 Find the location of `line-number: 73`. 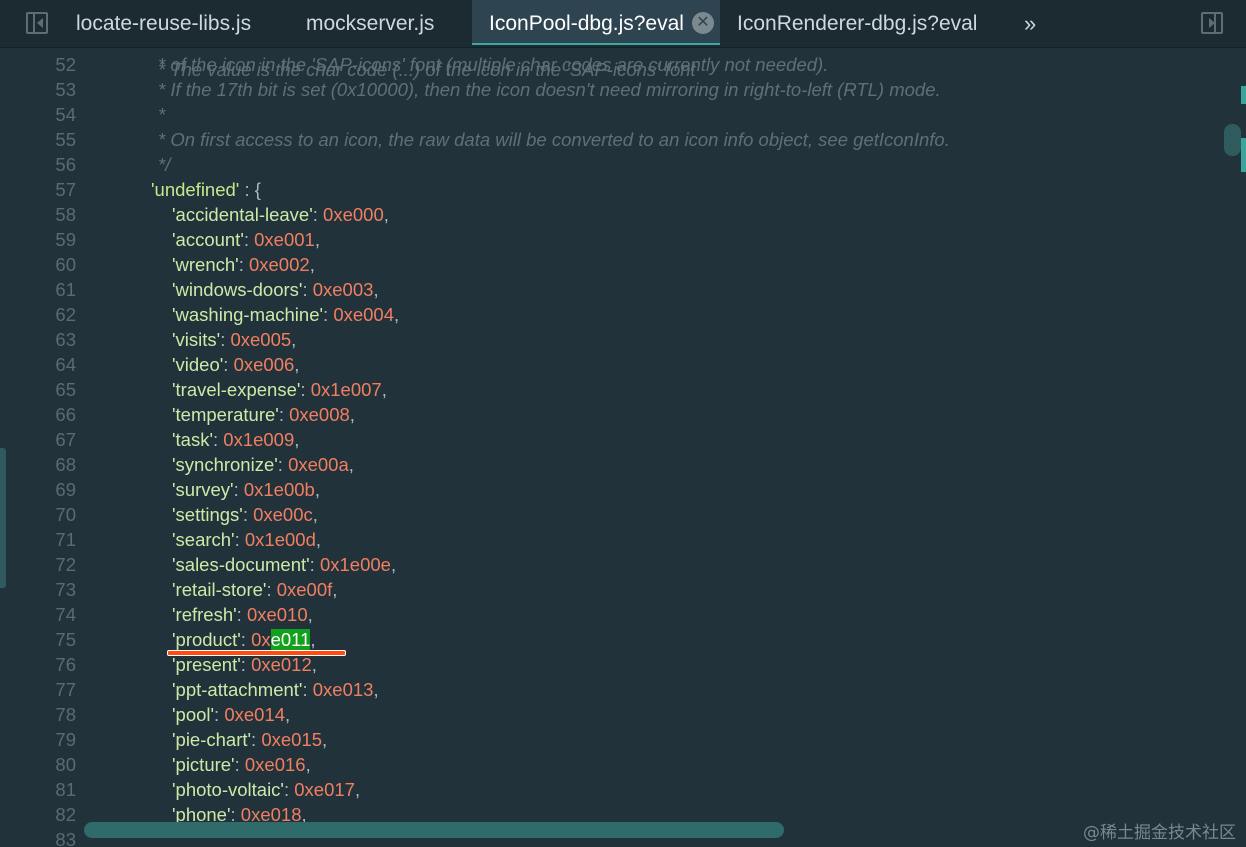

line-number: 73 is located at coordinates (65, 589).